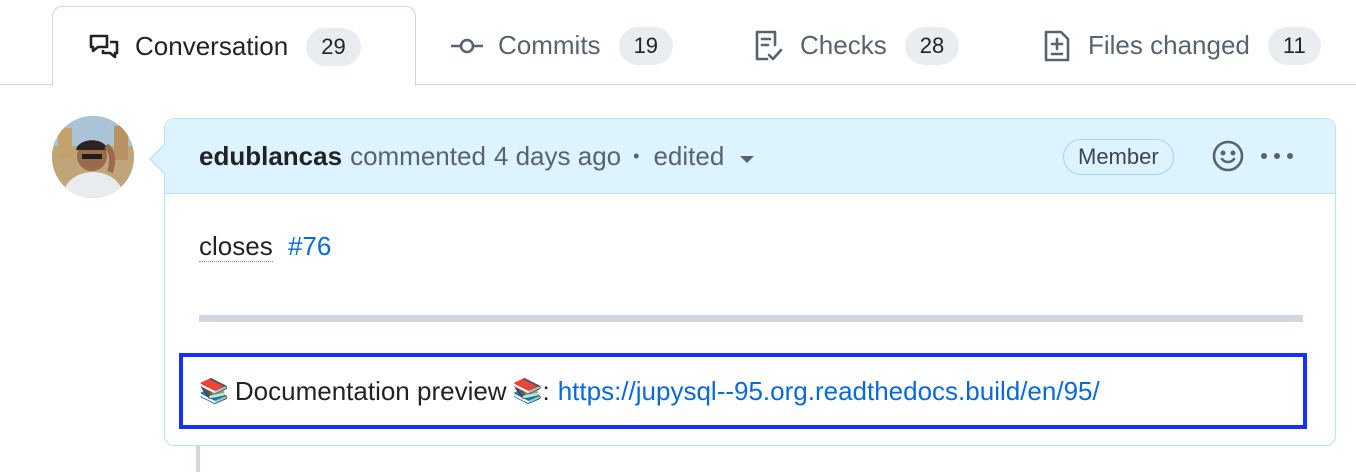  Describe the element at coordinates (93, 157) in the screenshot. I see `avatar` at that location.